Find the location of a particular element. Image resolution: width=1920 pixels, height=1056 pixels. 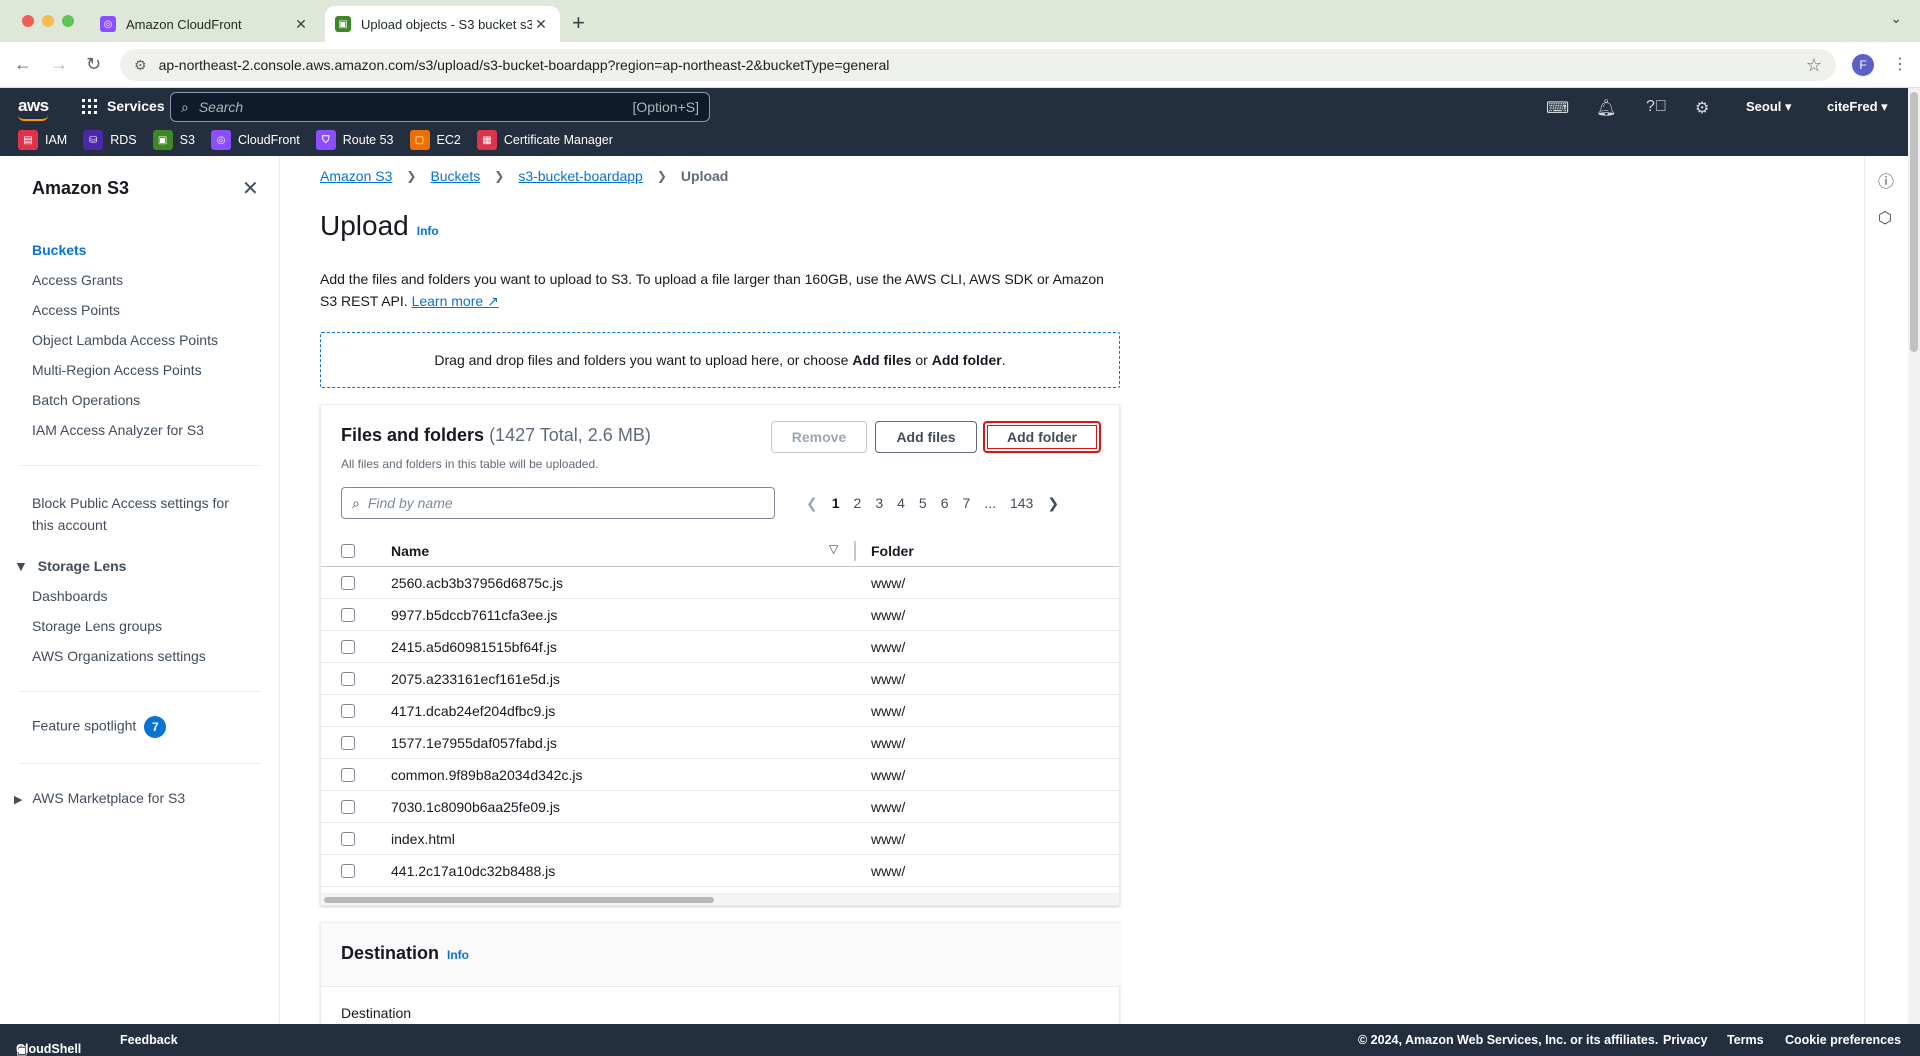

column-header-folder: Folder is located at coordinates (892, 551).